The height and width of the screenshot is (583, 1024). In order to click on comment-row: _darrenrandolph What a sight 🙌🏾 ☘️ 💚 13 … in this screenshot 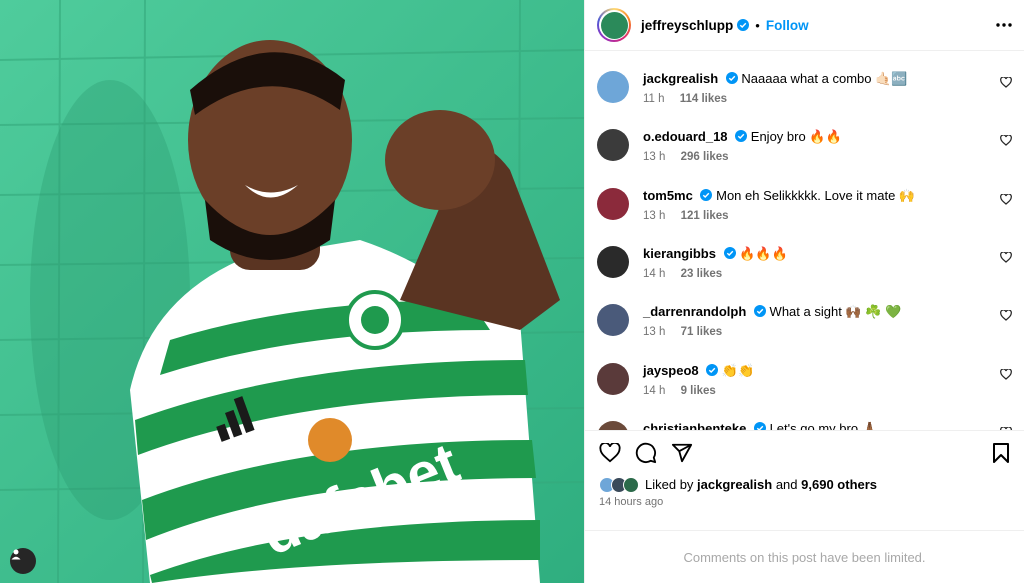, I will do `click(804, 313)`.